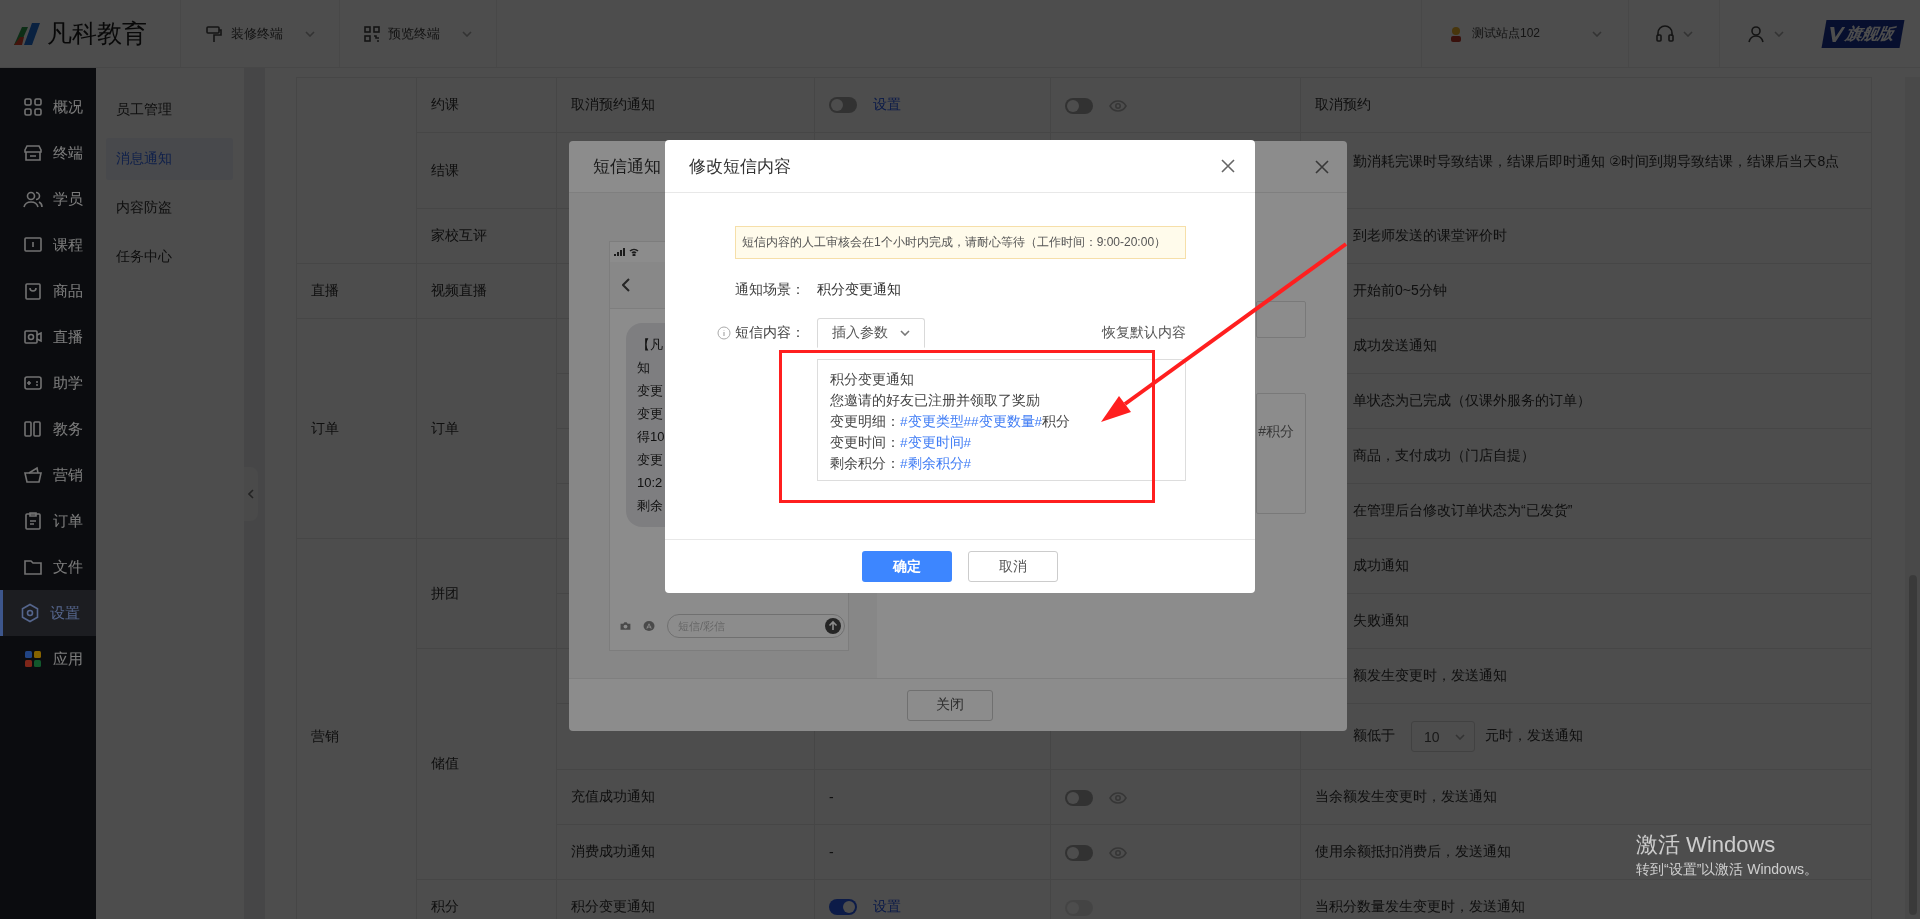  I want to click on field-label: 短信内容：, so click(770, 333).